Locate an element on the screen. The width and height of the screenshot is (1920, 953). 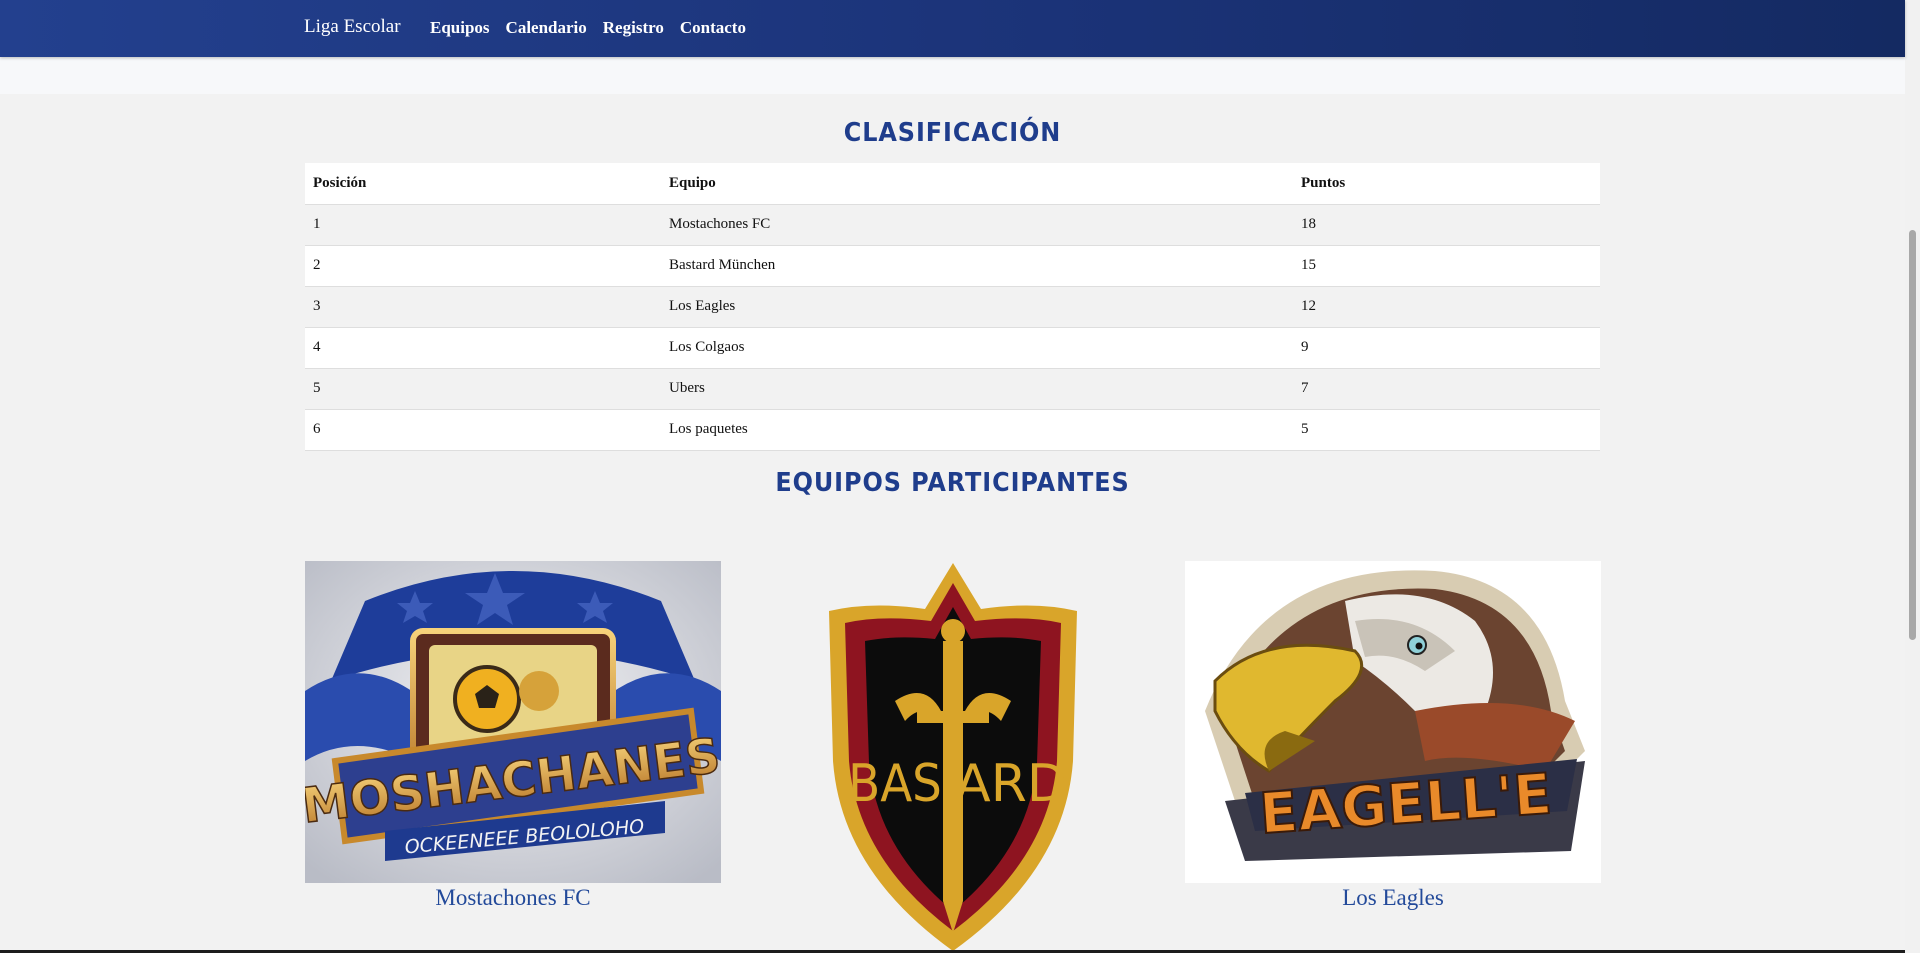
nav-link-calendario: Calendario is located at coordinates (546, 28).